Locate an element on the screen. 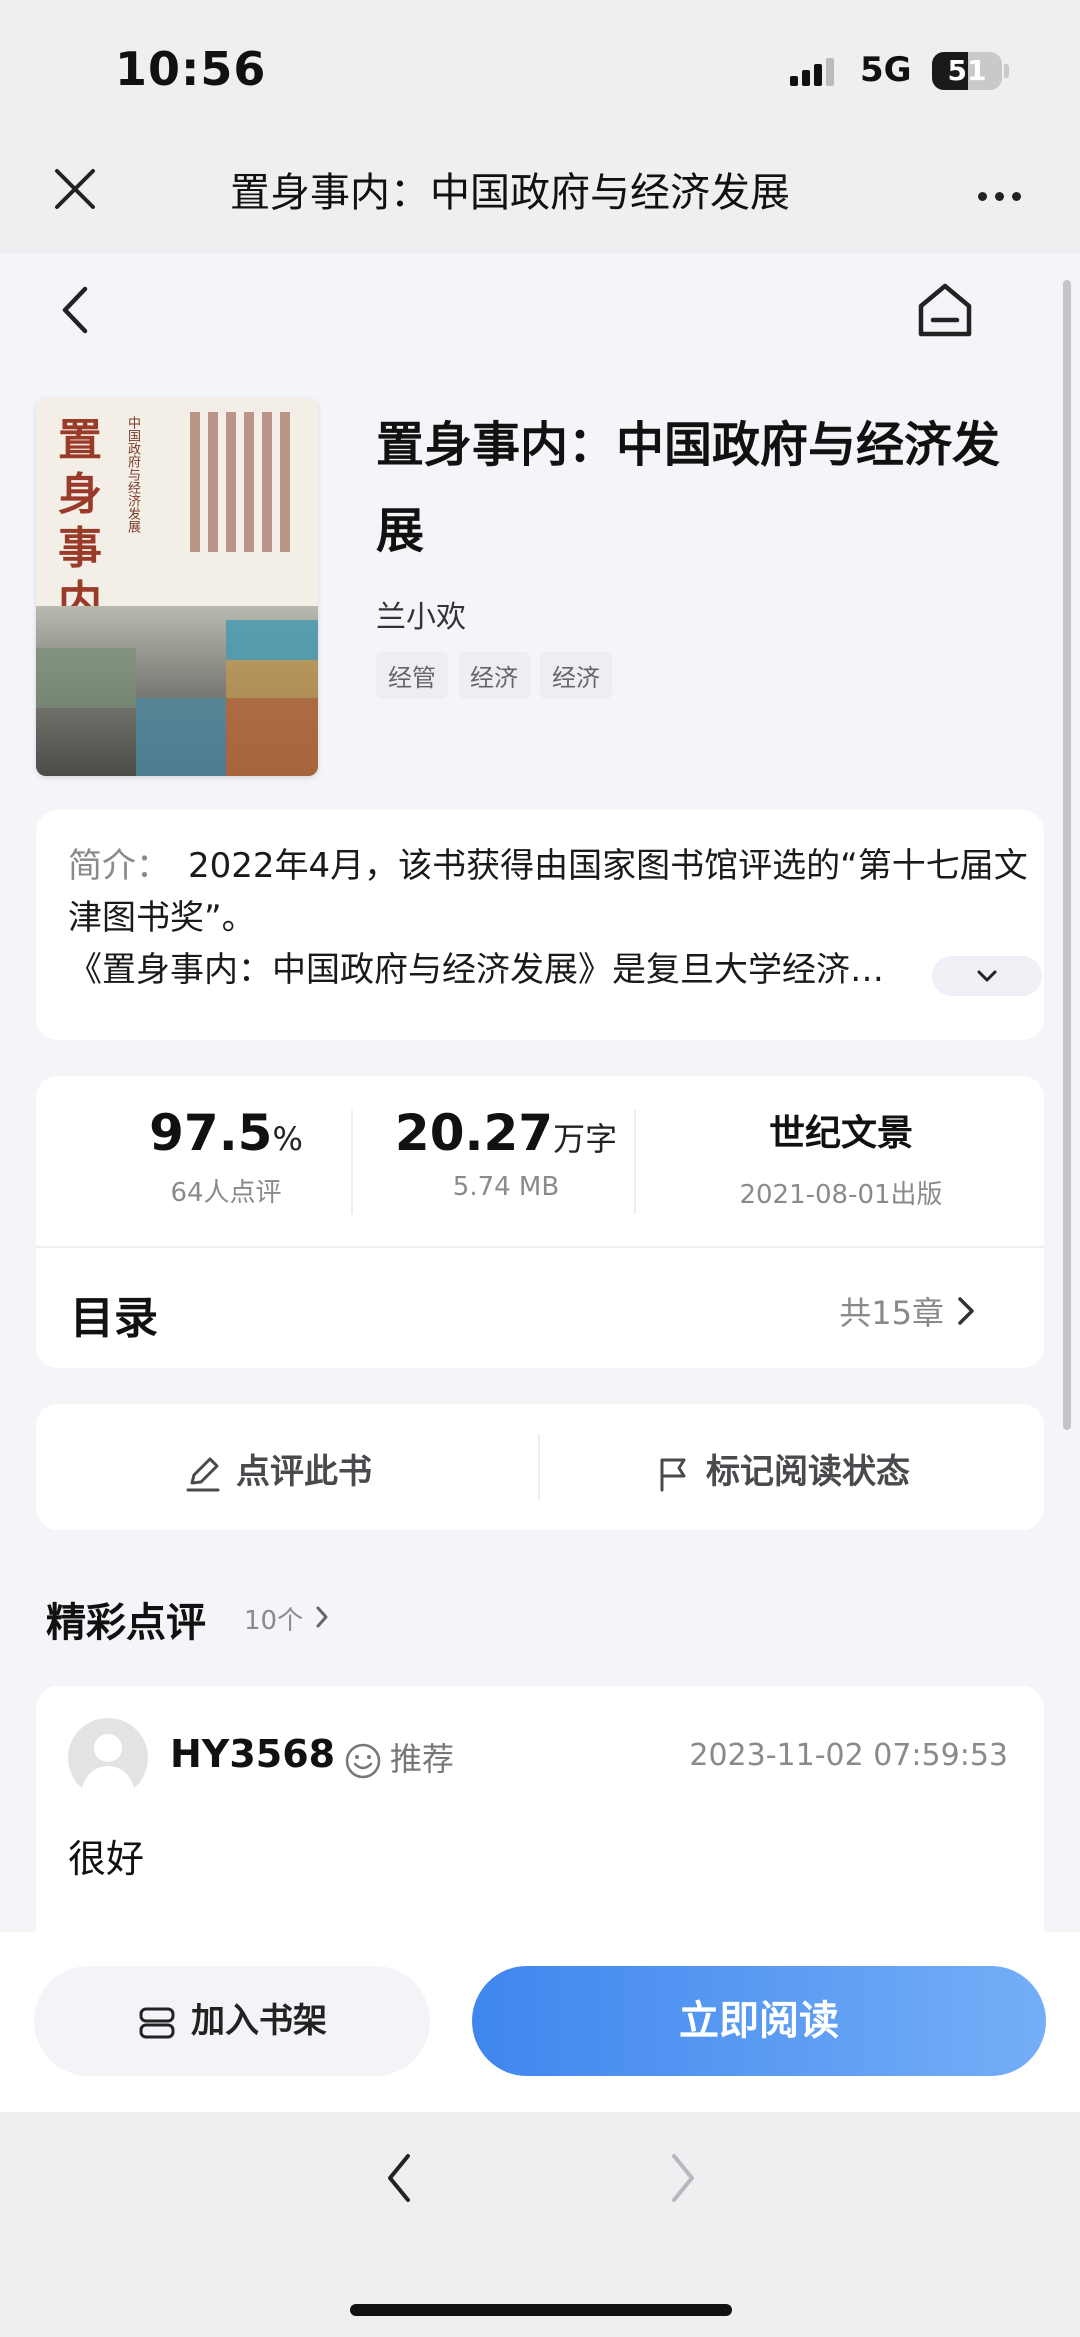 This screenshot has height=2337, width=1080. cover-subtitle: 中国政府与经济发展 is located at coordinates (132, 474).